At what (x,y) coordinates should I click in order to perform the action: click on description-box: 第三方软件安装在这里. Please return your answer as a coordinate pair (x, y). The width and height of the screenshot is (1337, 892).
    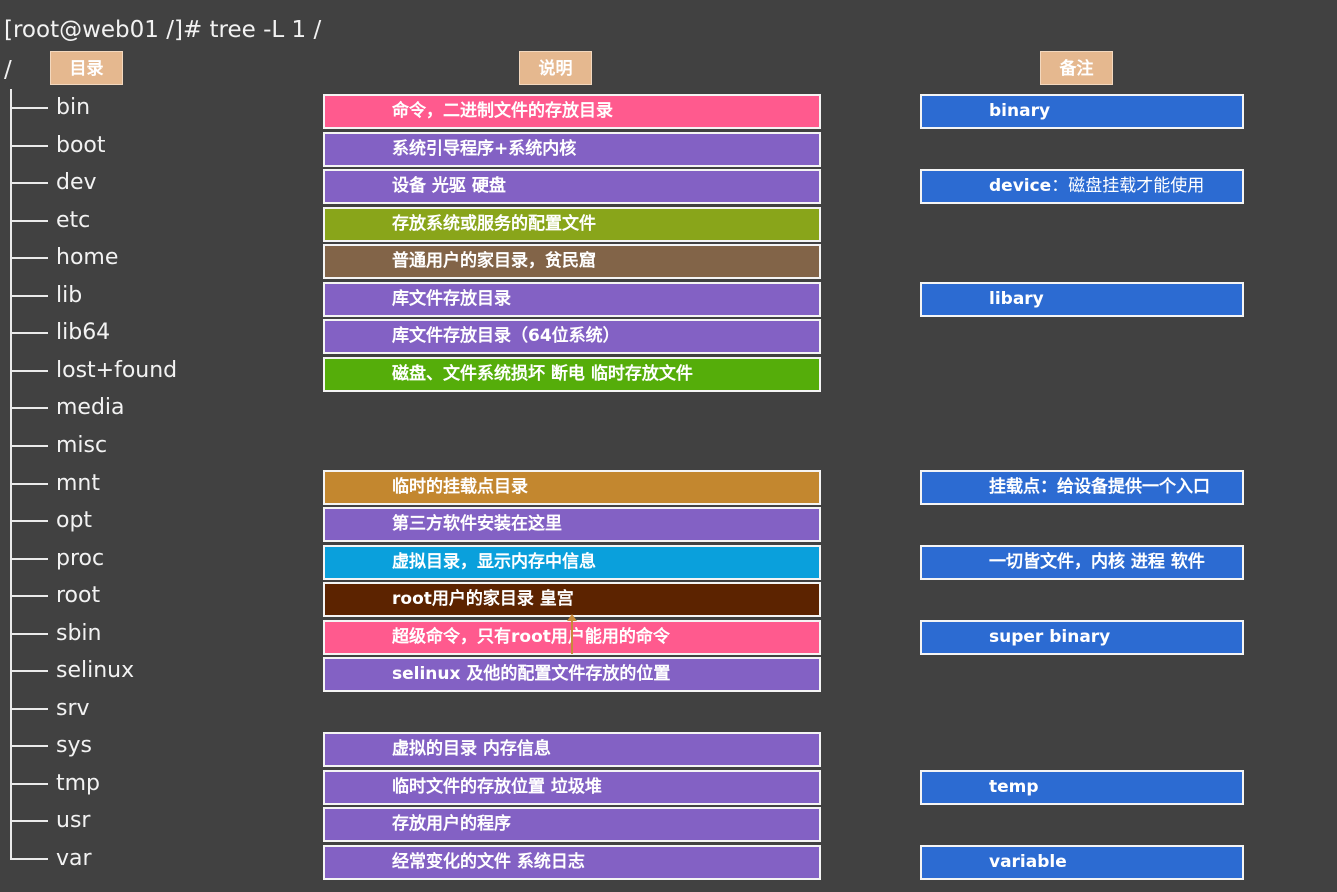
    Looking at the image, I should click on (572, 525).